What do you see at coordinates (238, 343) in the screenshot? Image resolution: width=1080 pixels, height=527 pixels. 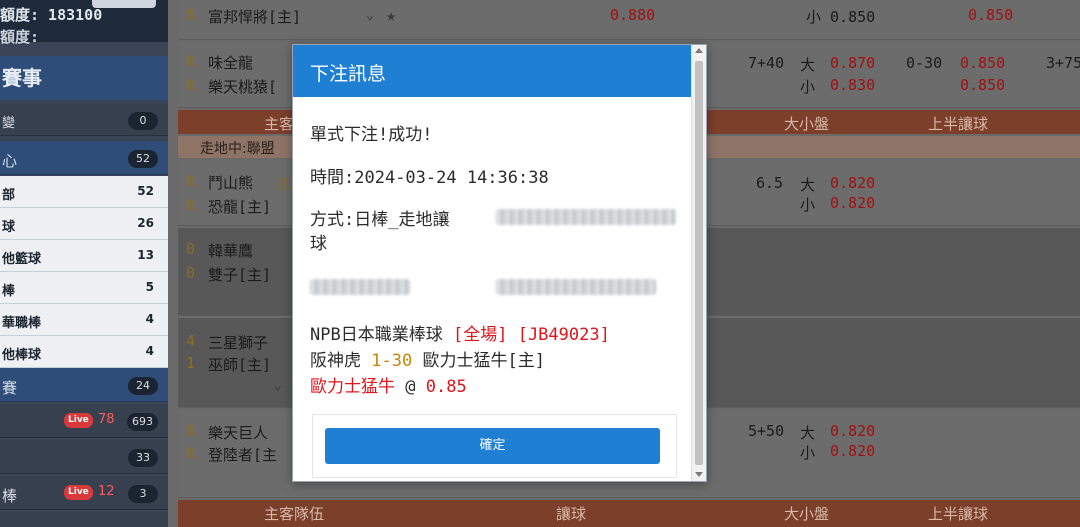 I see `team-name: 三星獅子` at bounding box center [238, 343].